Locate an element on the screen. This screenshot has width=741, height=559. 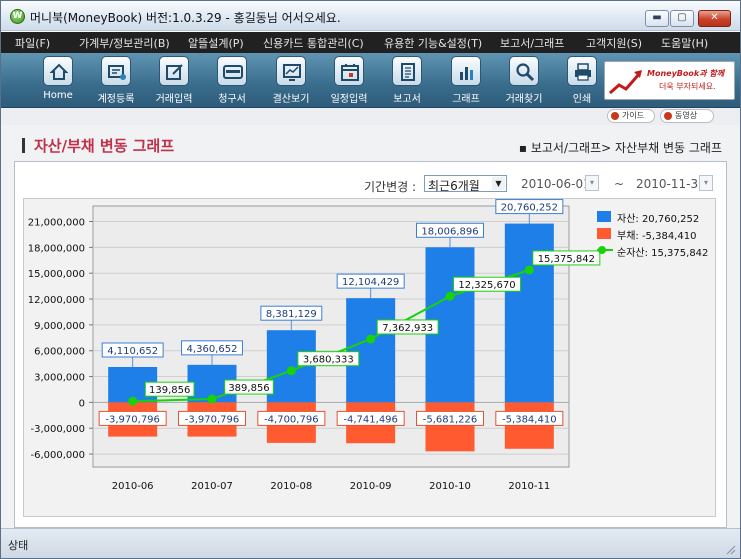
guide-label: 가이드 is located at coordinates (633, 115).